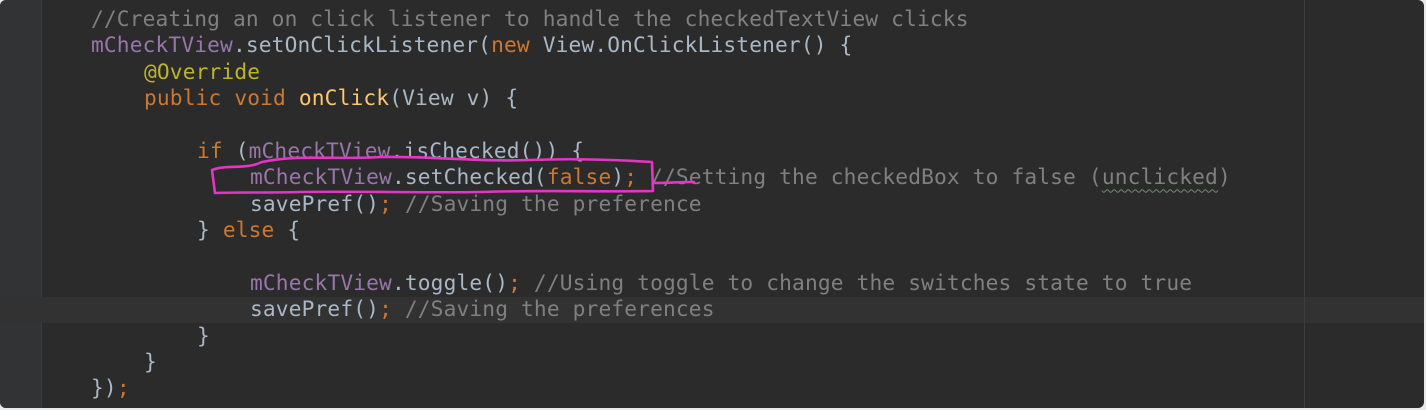  What do you see at coordinates (869, 177) in the screenshot?
I see `code-token-comment: //Setting the checkedBox to false (` at bounding box center [869, 177].